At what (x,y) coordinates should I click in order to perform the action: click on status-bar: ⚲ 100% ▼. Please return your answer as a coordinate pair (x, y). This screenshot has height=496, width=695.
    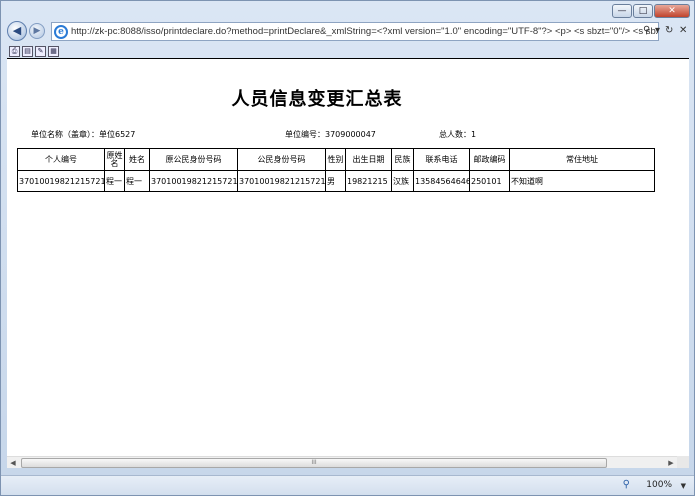
    Looking at the image, I should click on (347, 485).